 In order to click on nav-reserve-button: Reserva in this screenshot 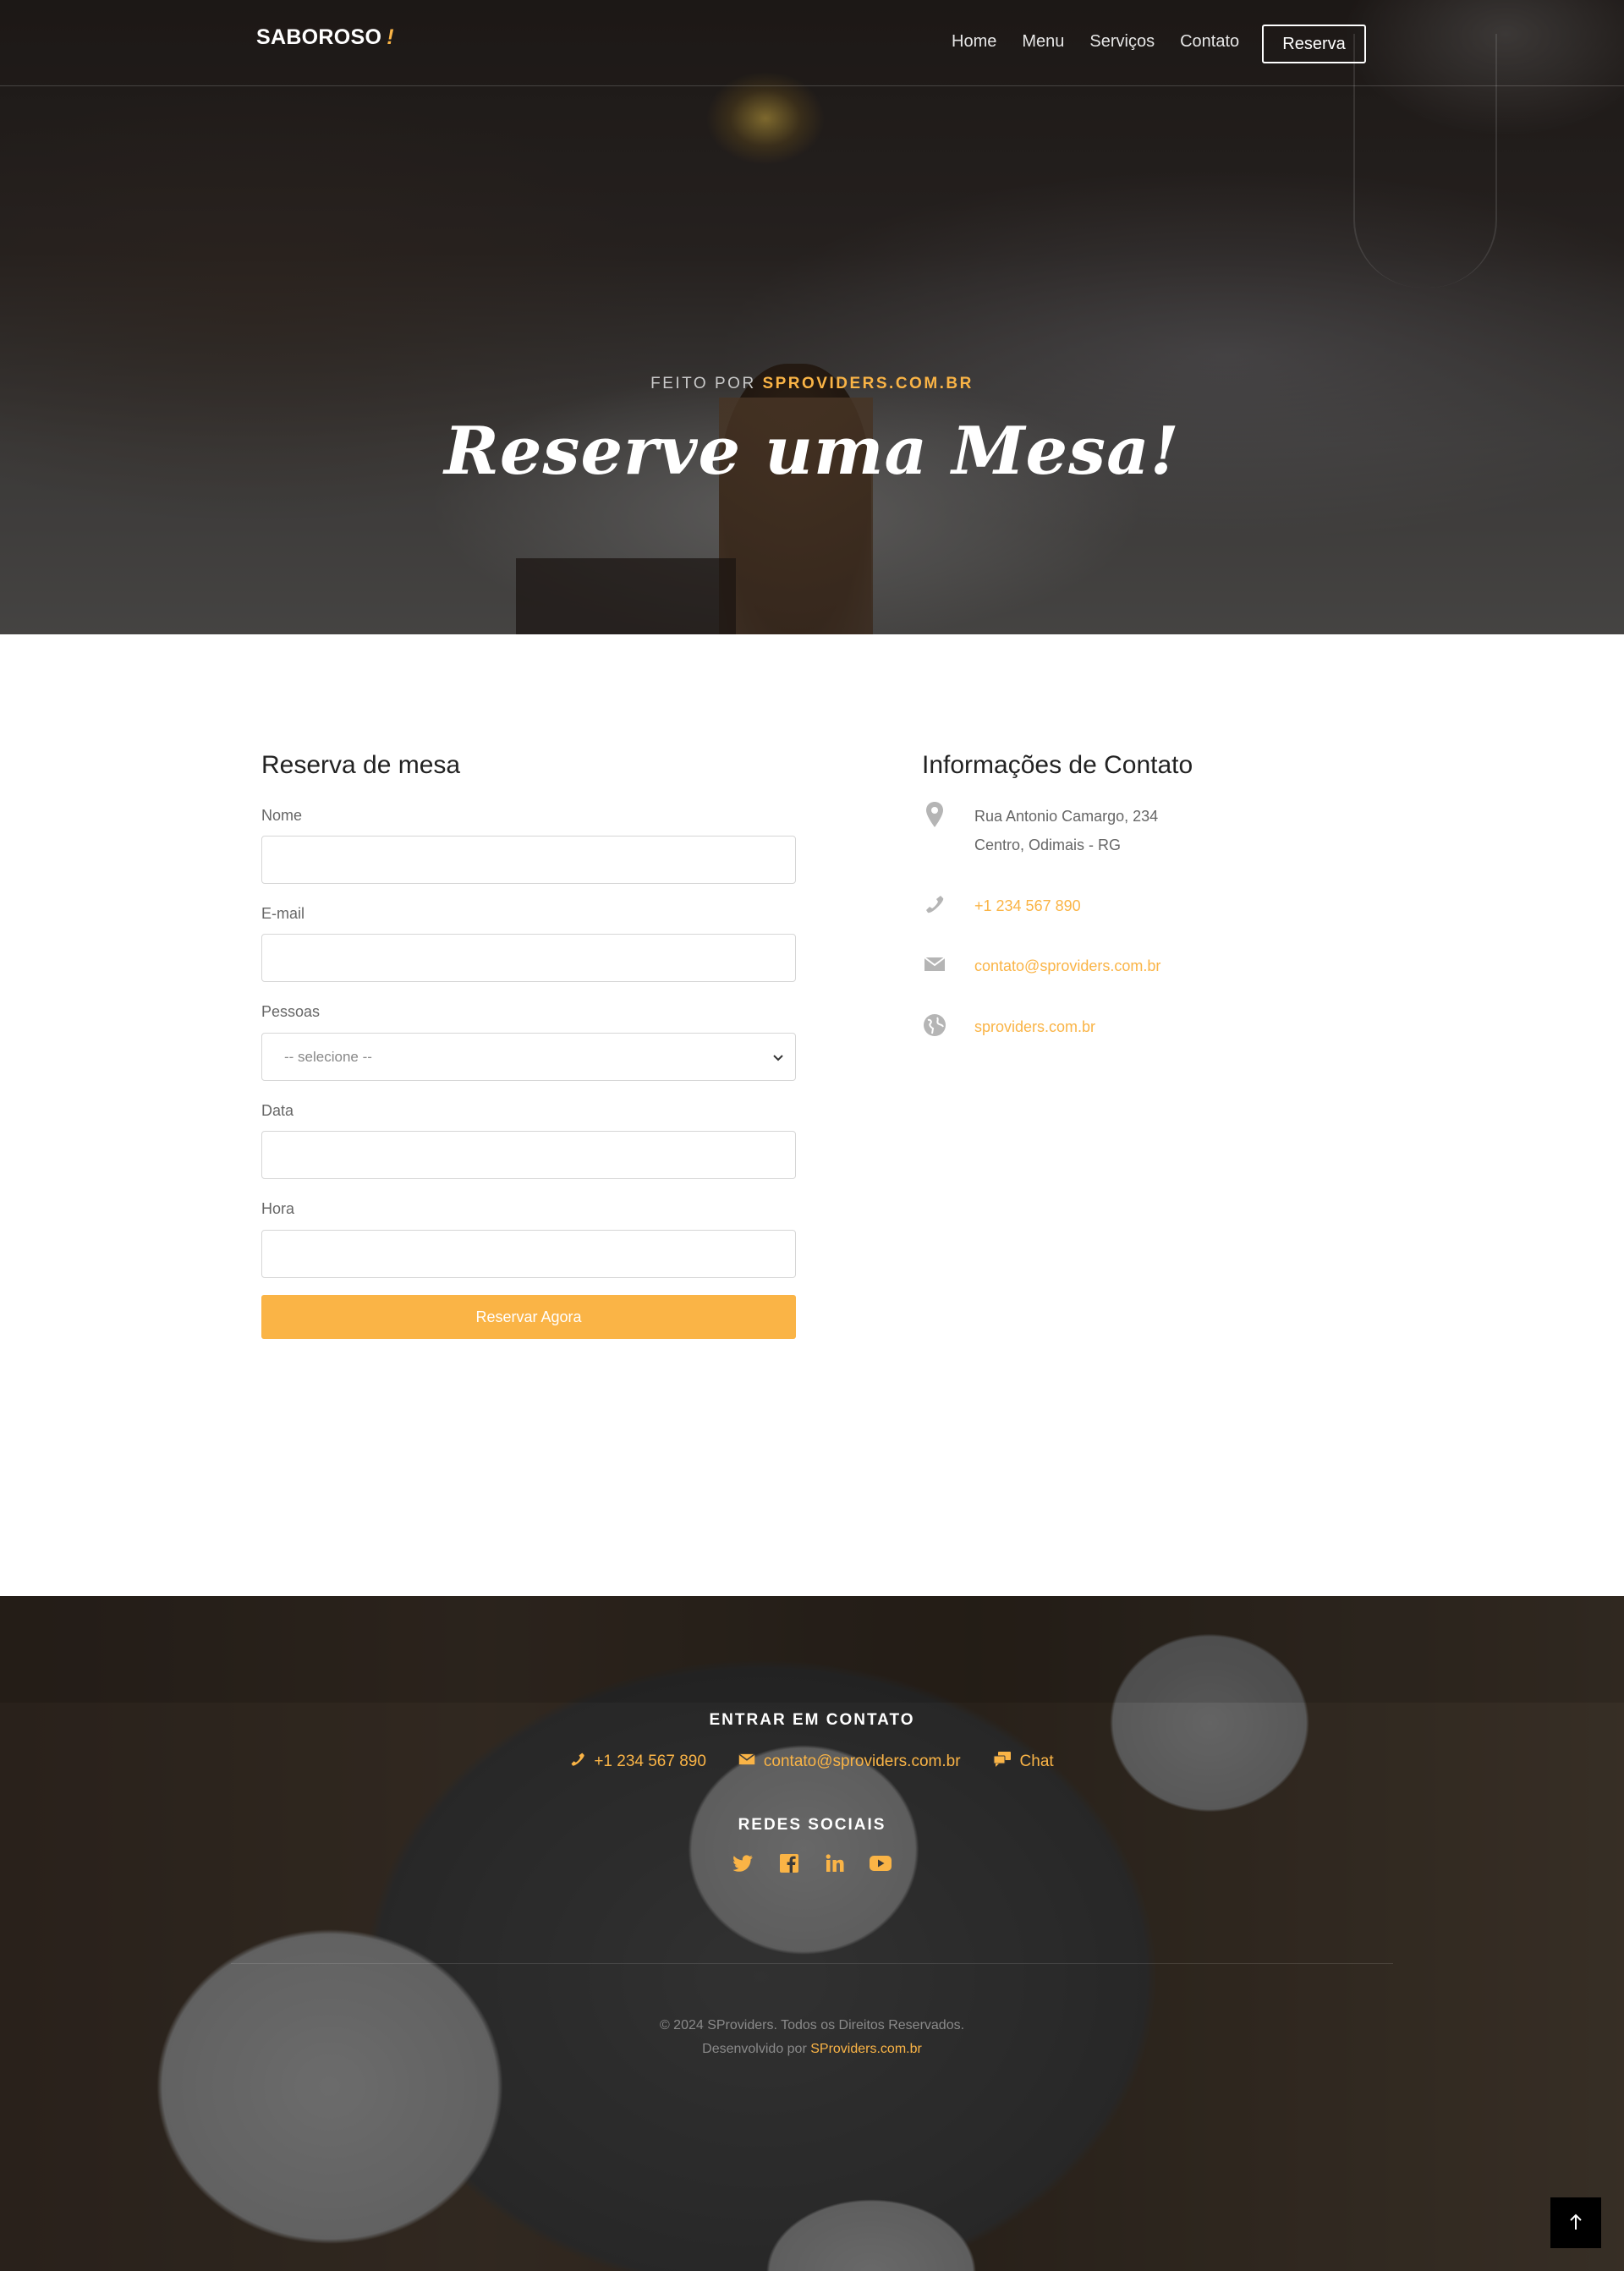, I will do `click(1314, 44)`.